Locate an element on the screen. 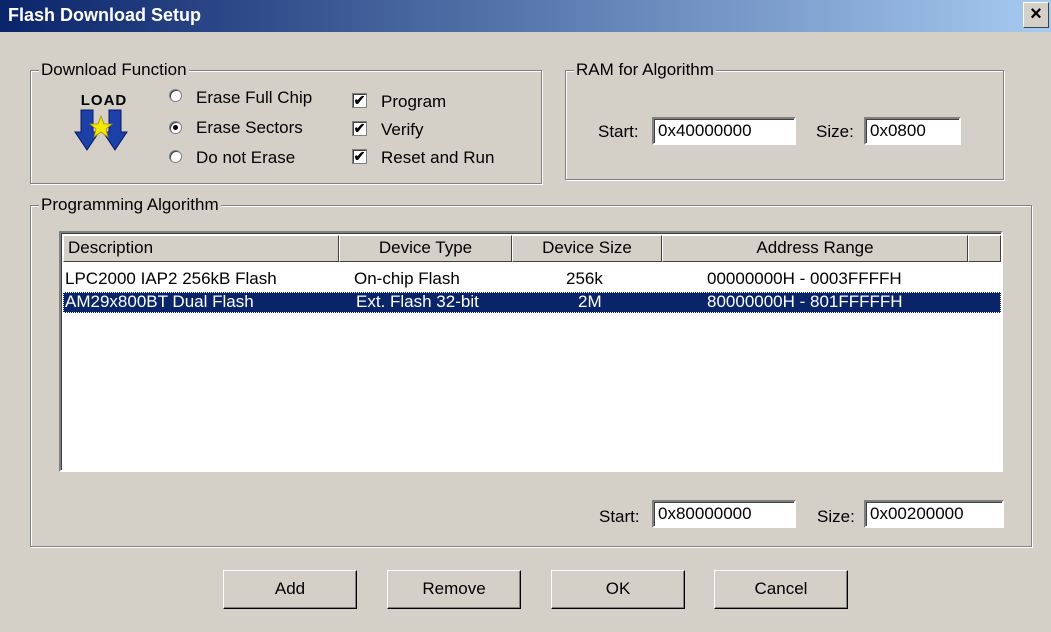 This screenshot has width=1051, height=632. column-header-device-size: Device Size is located at coordinates (587, 248).